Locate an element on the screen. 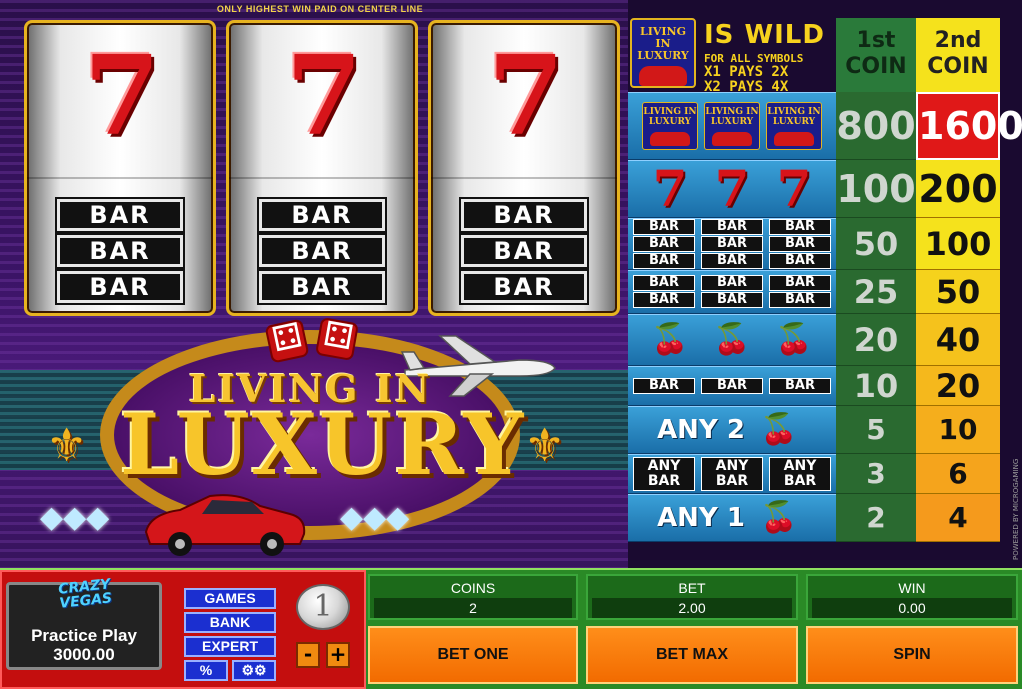  win-label: WIN is located at coordinates (912, 588).